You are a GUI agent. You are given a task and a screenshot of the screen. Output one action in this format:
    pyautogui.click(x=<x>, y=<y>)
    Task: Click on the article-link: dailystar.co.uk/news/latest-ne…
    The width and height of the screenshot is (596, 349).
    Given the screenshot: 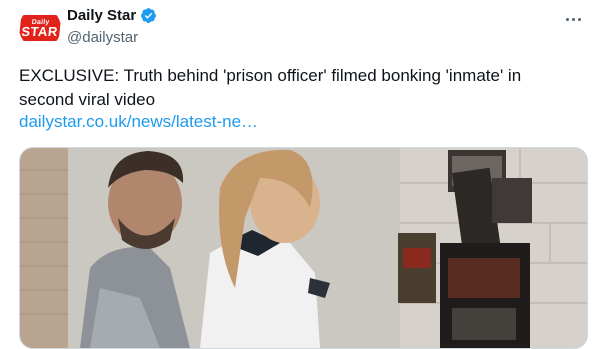 What is the action you would take?
    pyautogui.click(x=138, y=122)
    